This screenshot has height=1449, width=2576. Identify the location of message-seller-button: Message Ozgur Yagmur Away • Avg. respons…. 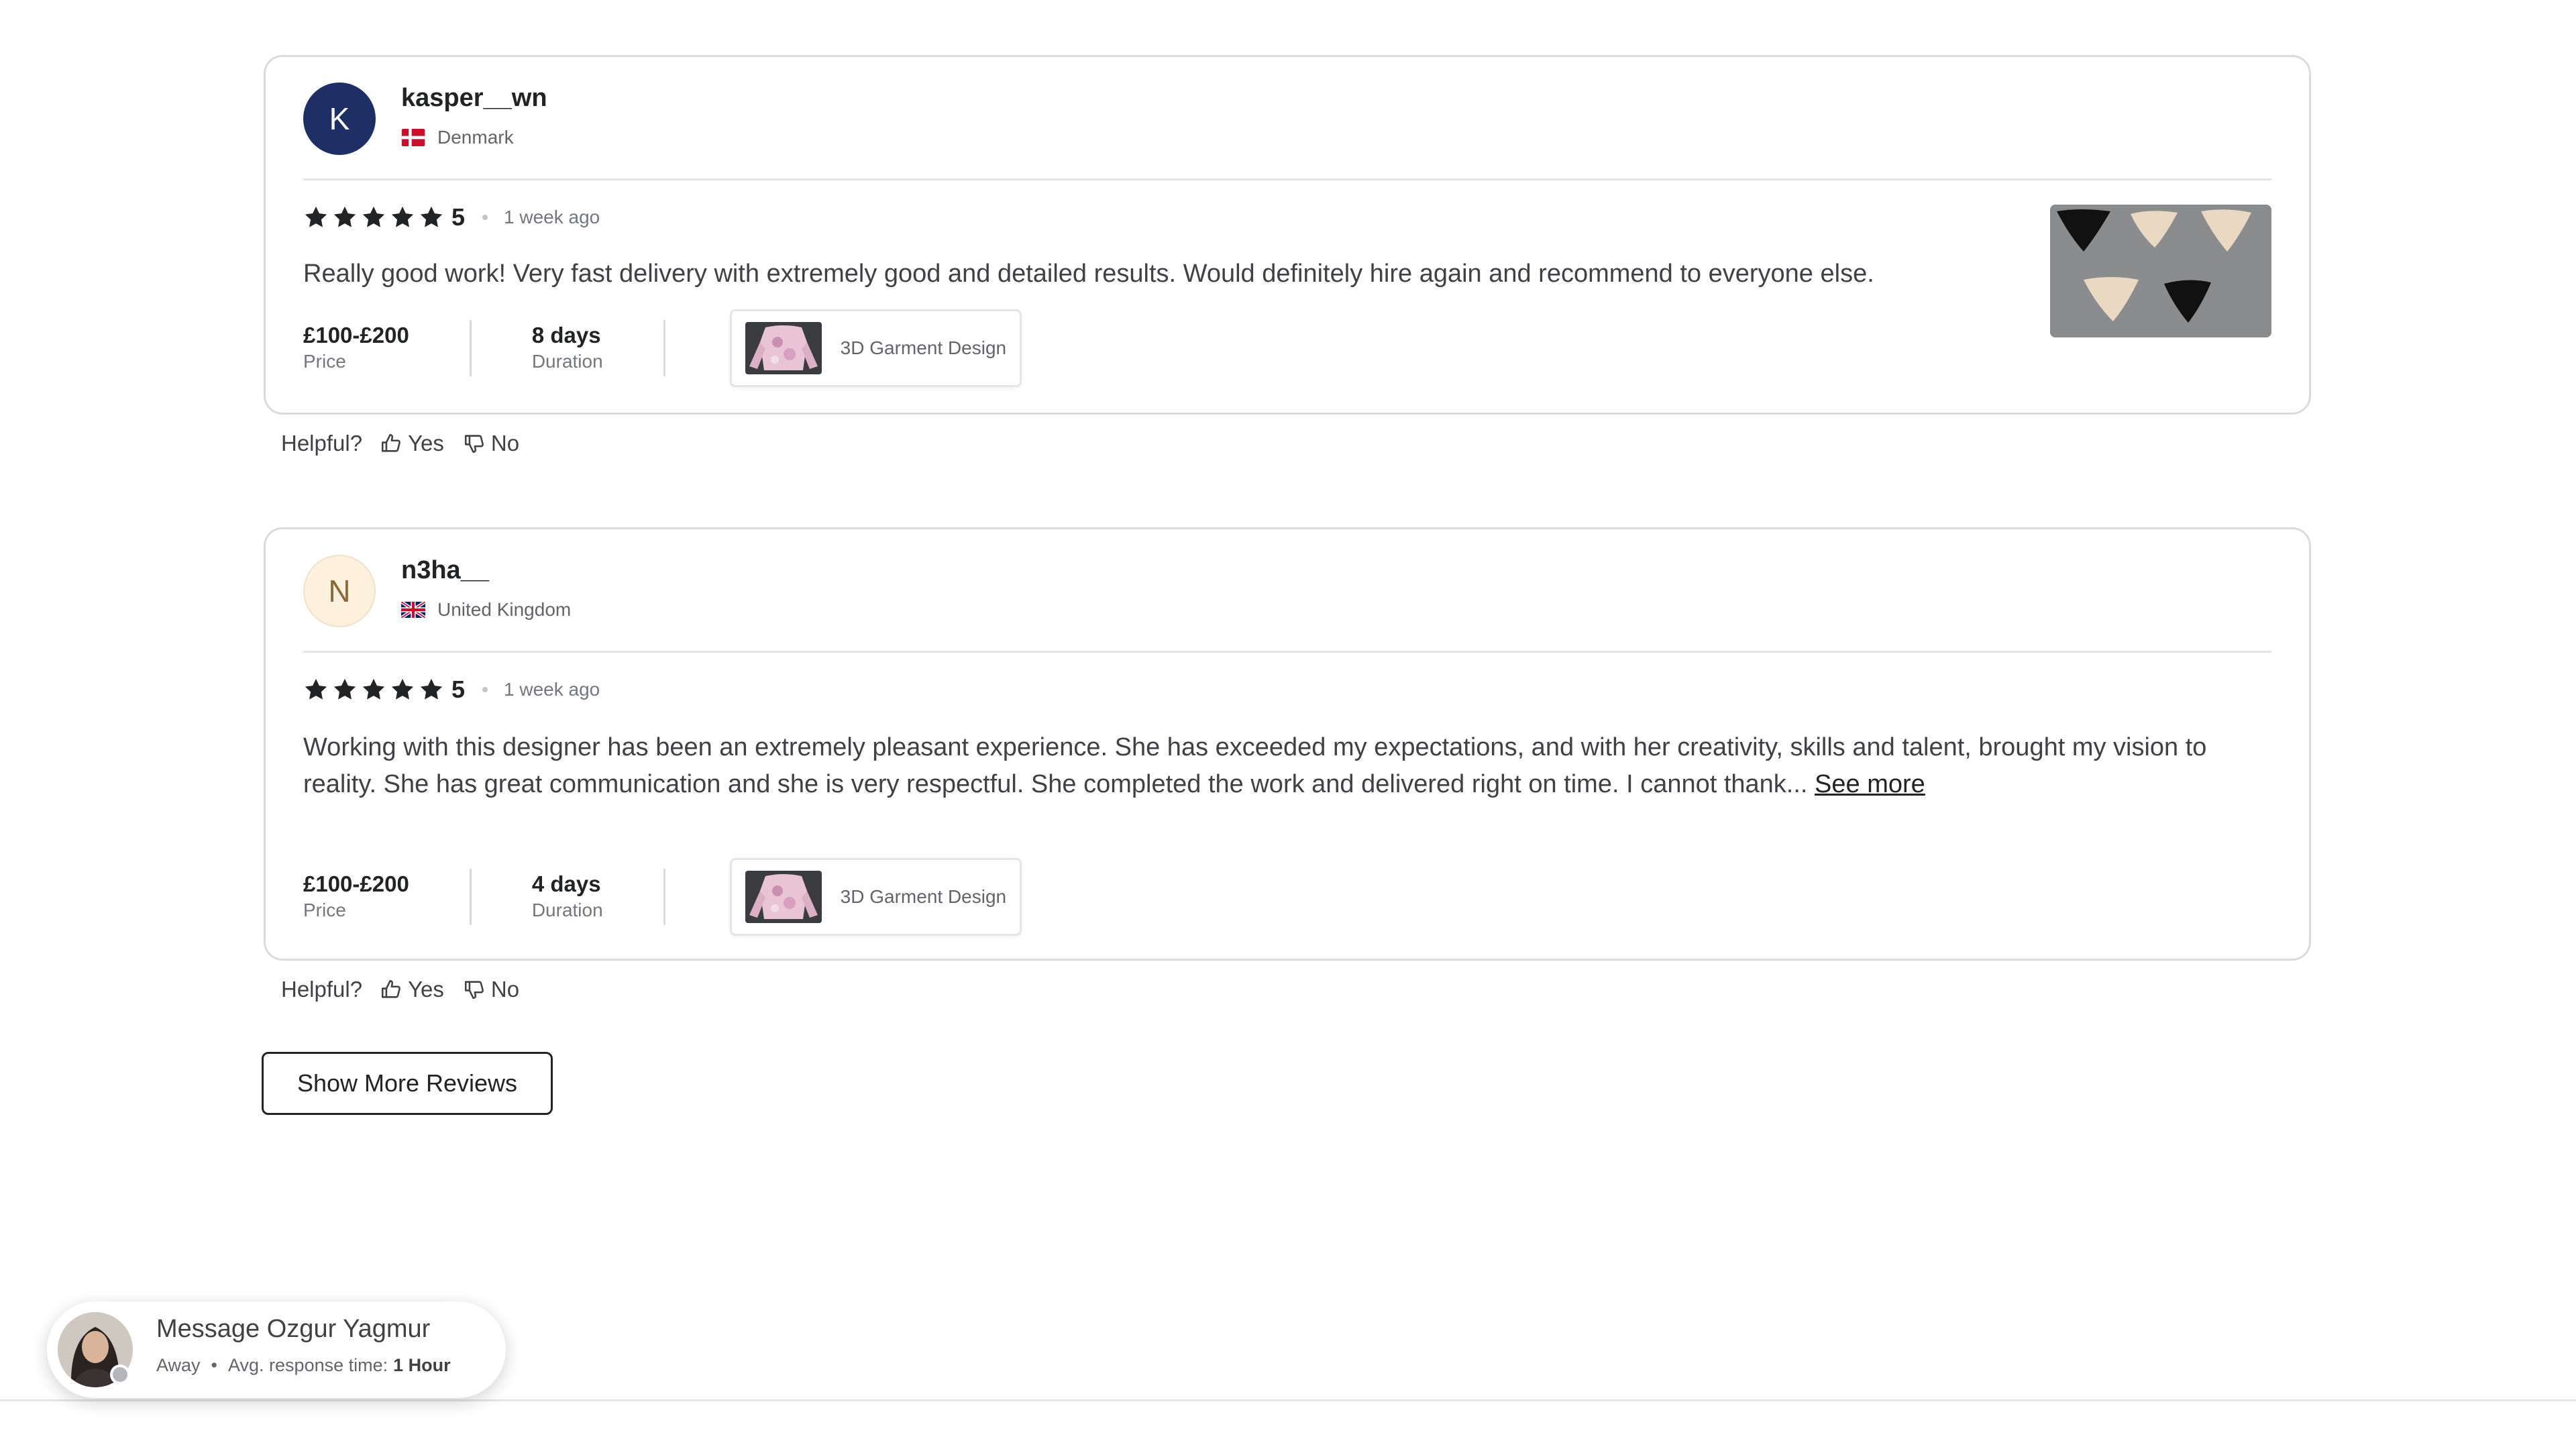
(276, 1349).